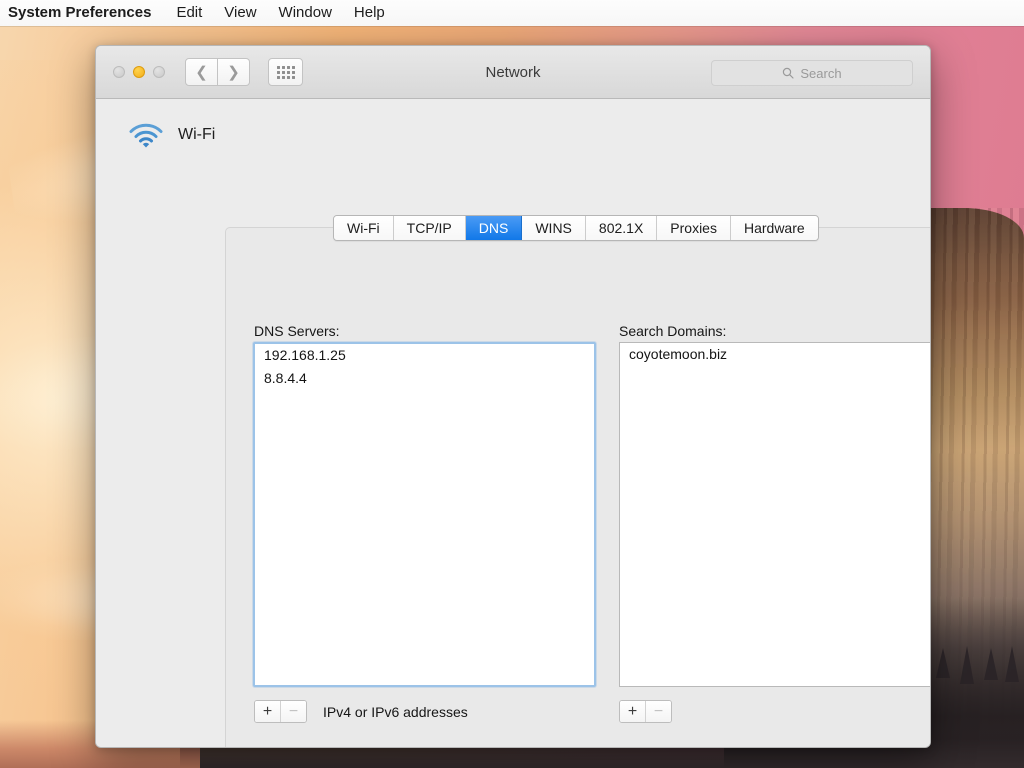 The image size is (1024, 768). Describe the element at coordinates (293, 711) in the screenshot. I see `remove-dns-server-button: −` at that location.